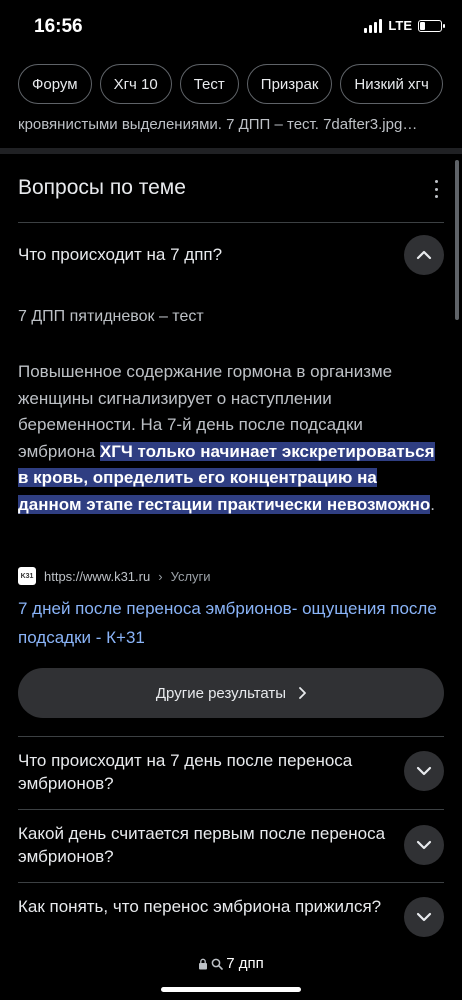 Image resolution: width=462 pixels, height=1000 pixels. Describe the element at coordinates (203, 254) in the screenshot. I see `expanded-question: Что происходит на 7 дпп?` at that location.